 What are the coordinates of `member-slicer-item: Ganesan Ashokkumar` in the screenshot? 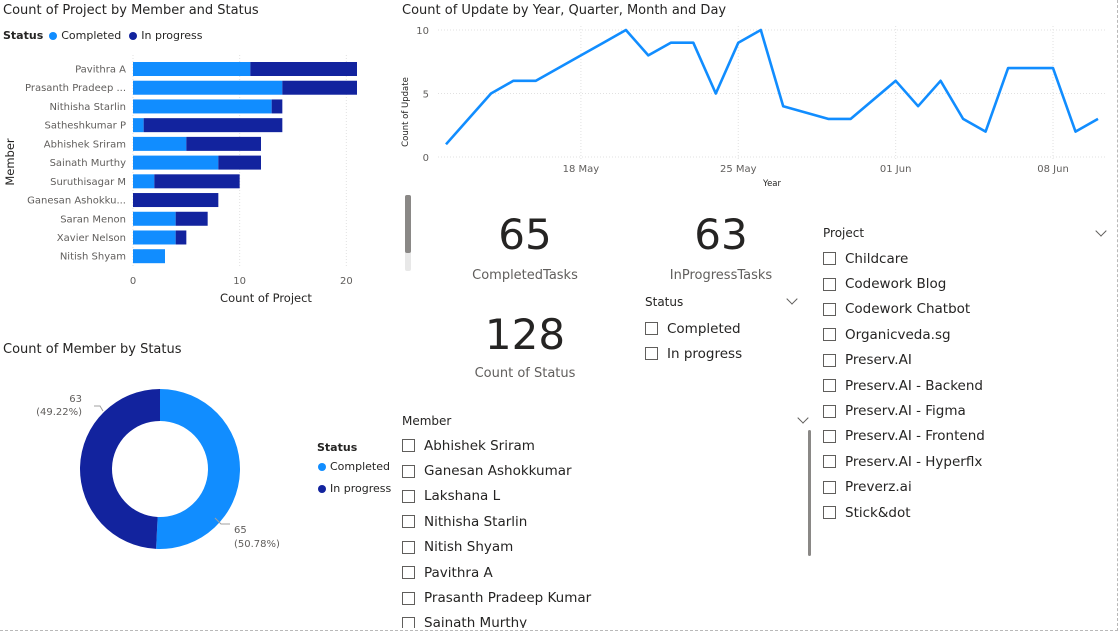 It's located at (496, 470).